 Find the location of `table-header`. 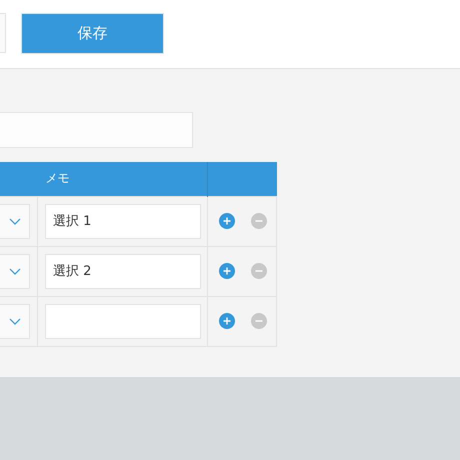

table-header is located at coordinates (242, 179).